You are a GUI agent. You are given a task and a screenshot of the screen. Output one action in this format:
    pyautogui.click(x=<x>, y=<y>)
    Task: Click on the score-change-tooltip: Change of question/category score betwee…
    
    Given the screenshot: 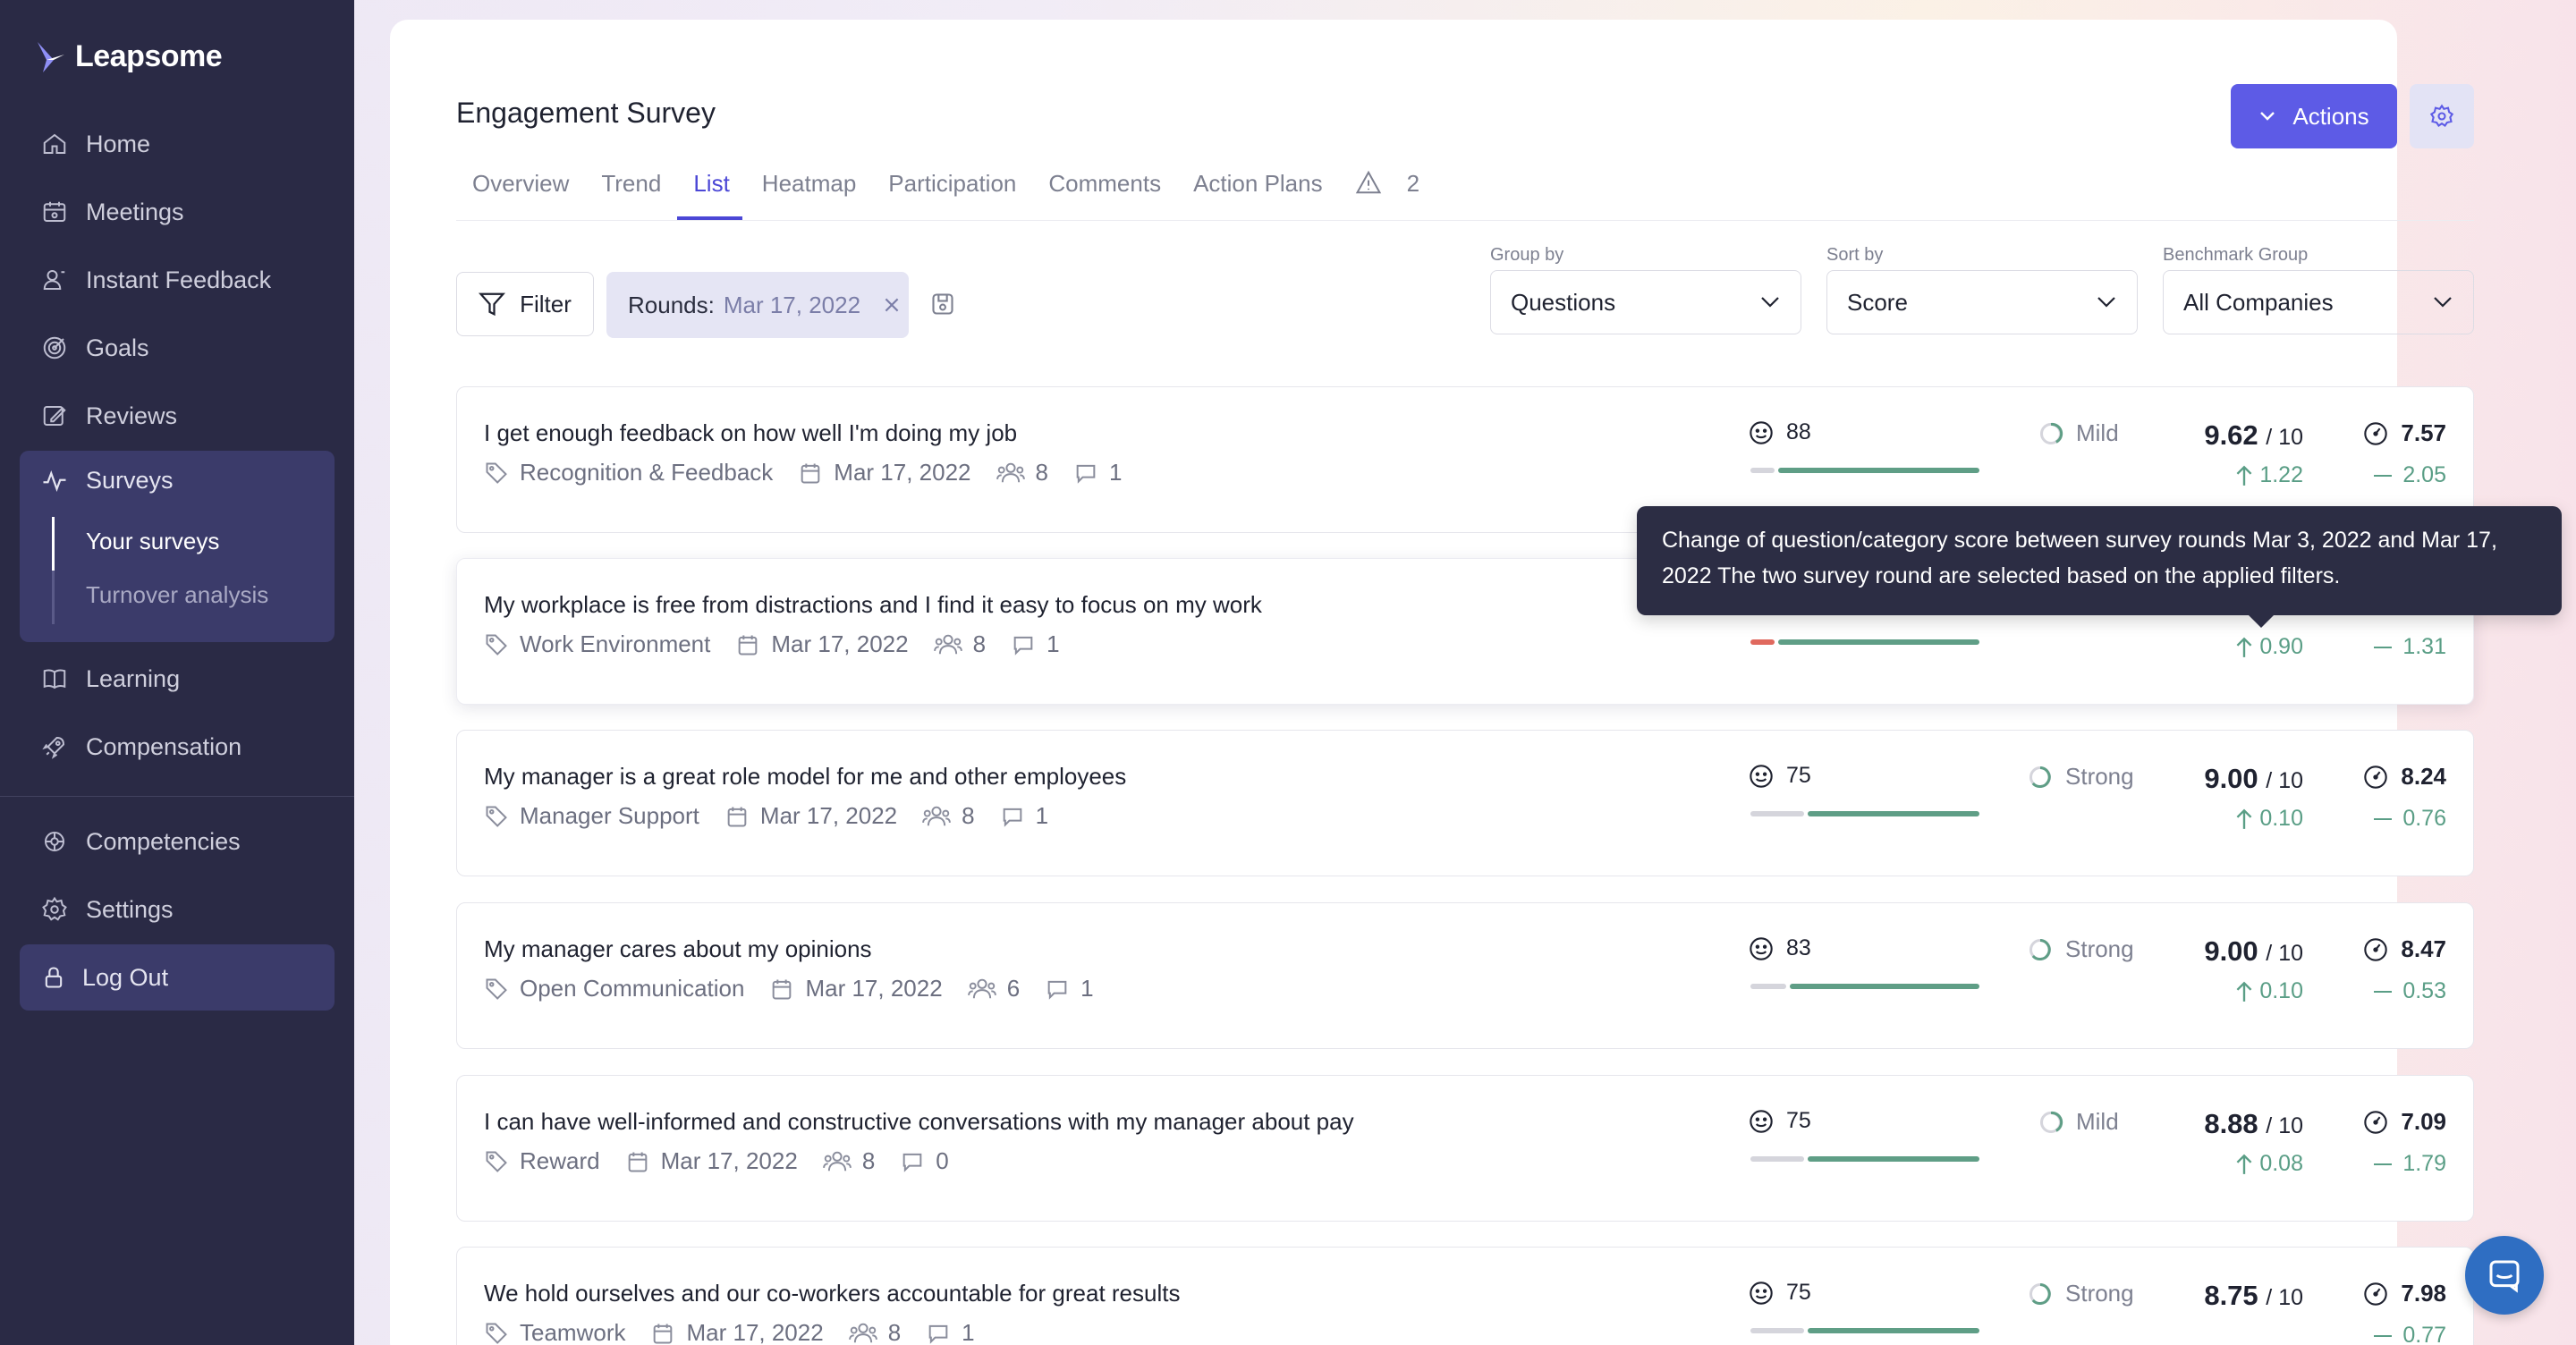 What is the action you would take?
    pyautogui.click(x=2099, y=567)
    